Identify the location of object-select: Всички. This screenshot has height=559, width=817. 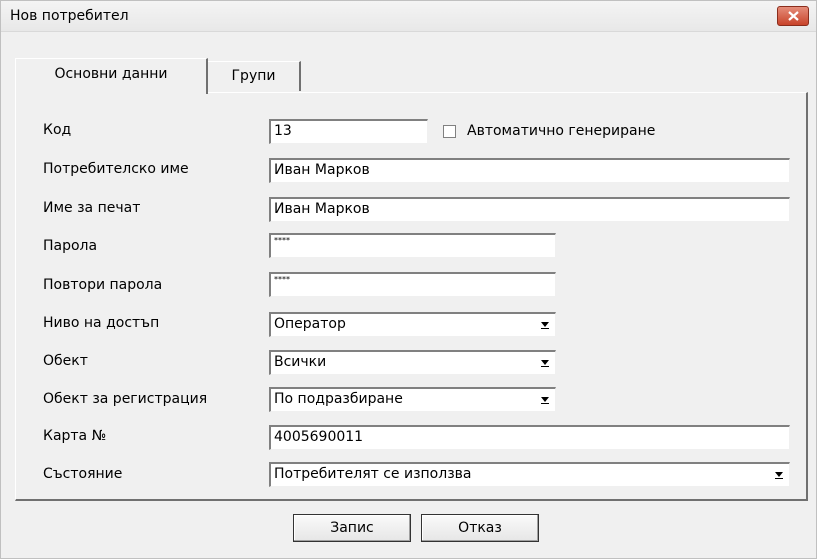
(412, 362).